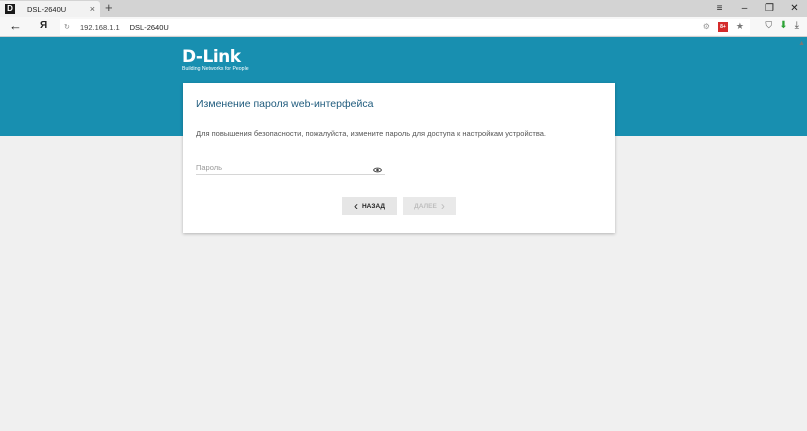  I want to click on chevron-right-icon: ›, so click(442, 206).